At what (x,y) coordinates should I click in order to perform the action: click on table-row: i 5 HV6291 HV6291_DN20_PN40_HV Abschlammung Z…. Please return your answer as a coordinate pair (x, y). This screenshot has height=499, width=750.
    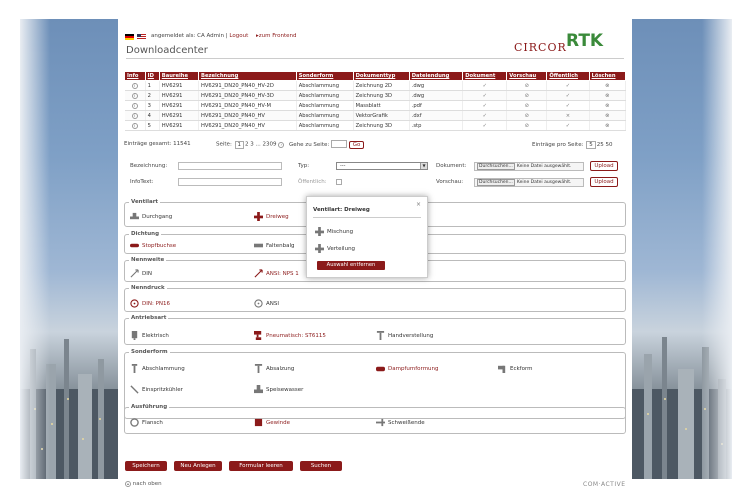
    Looking at the image, I should click on (375, 125).